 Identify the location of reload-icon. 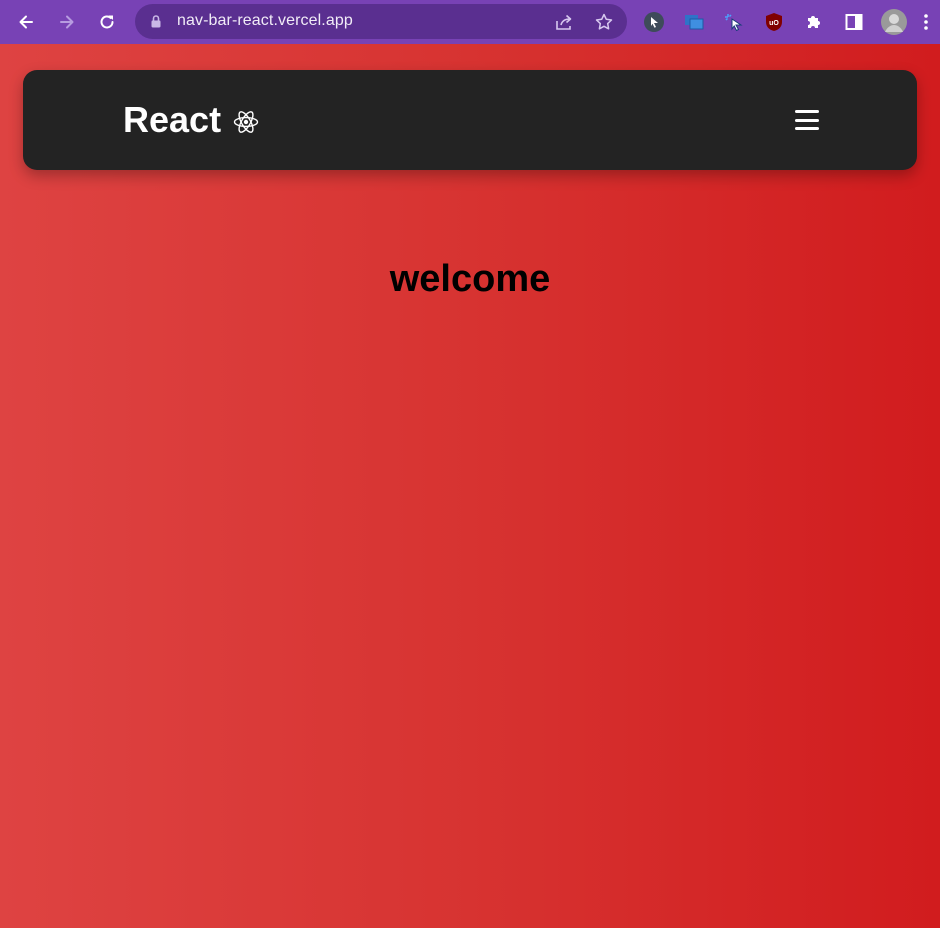
(107, 22).